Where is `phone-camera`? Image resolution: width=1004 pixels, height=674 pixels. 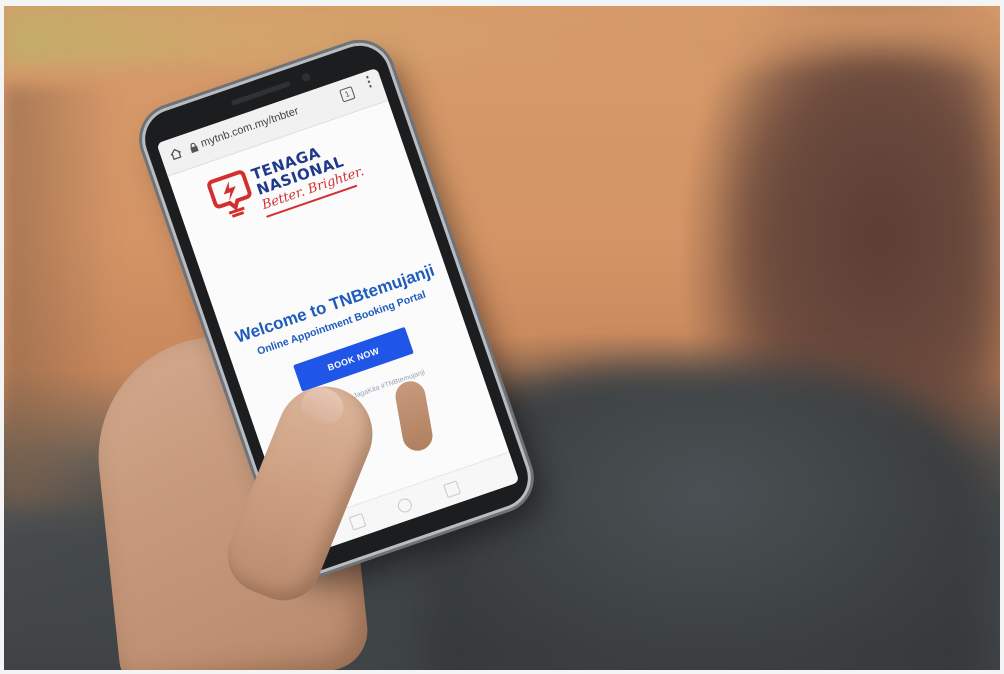 phone-camera is located at coordinates (306, 77).